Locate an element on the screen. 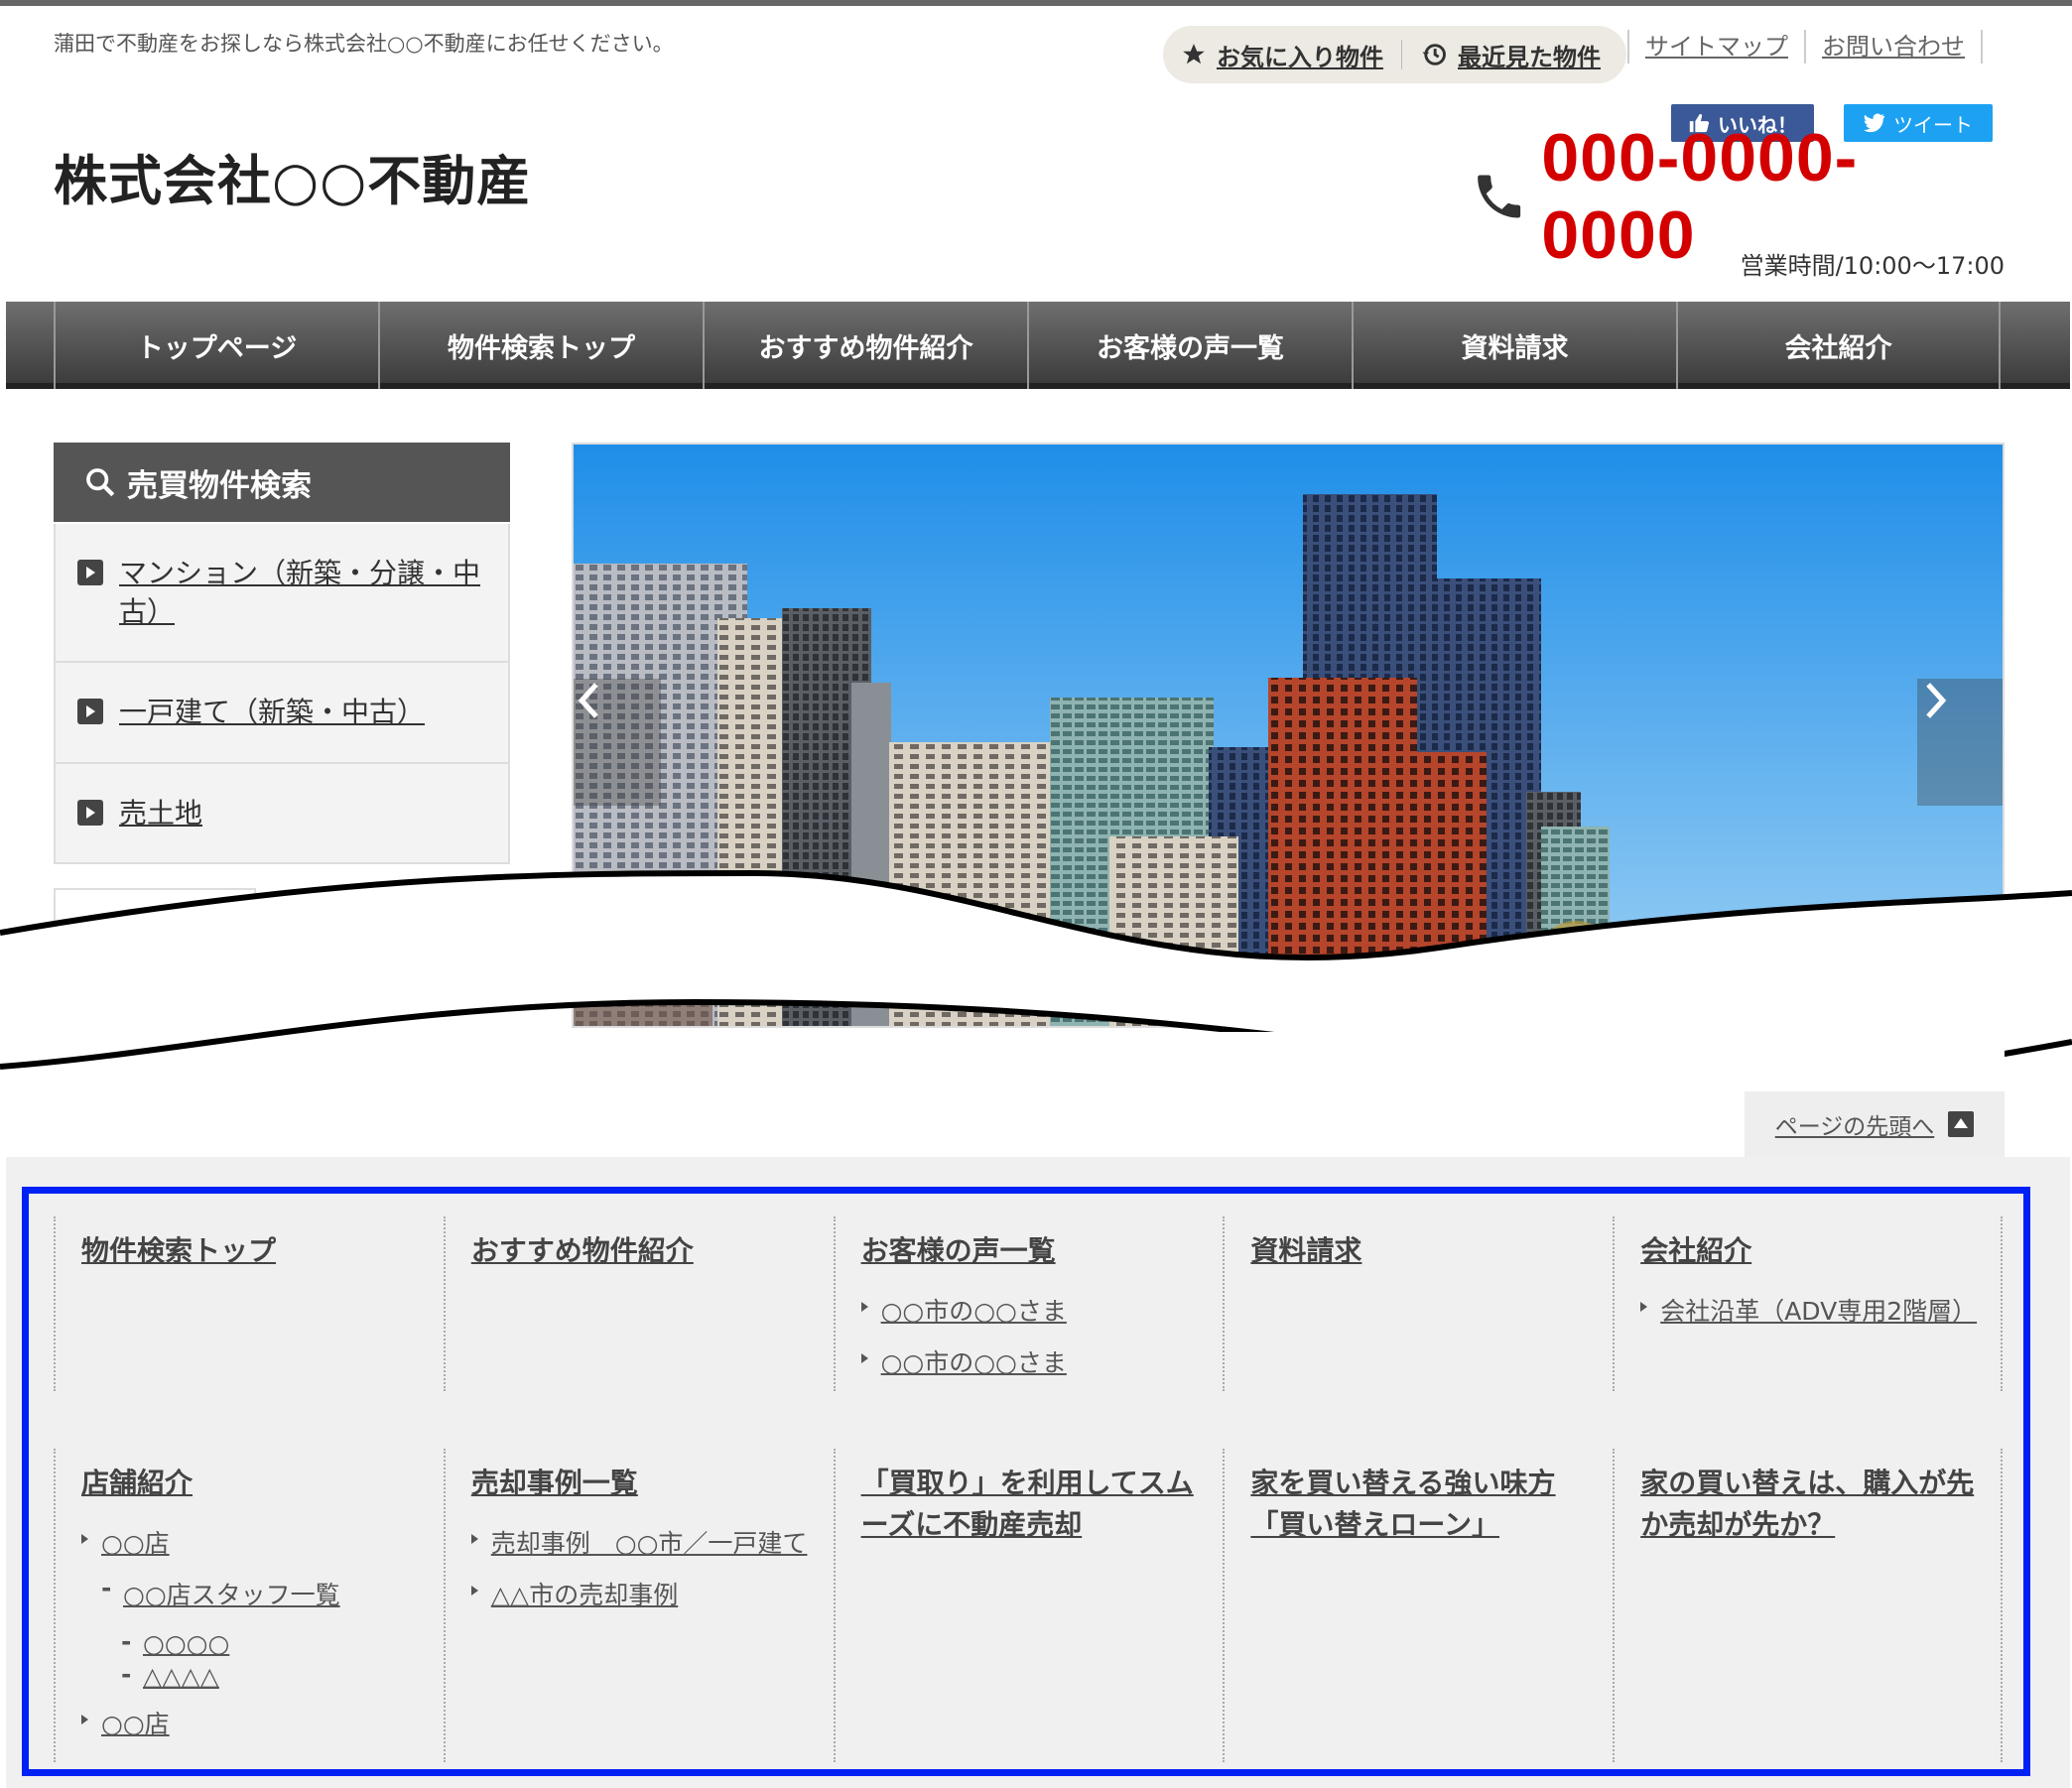 This screenshot has height=1788, width=2072. staff-link-b: △△△△ is located at coordinates (181, 1676).